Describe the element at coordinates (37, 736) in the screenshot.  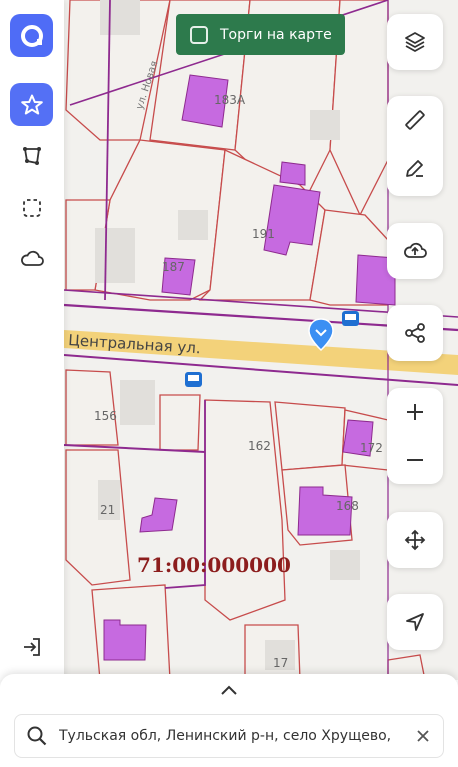
I see `search-icon` at that location.